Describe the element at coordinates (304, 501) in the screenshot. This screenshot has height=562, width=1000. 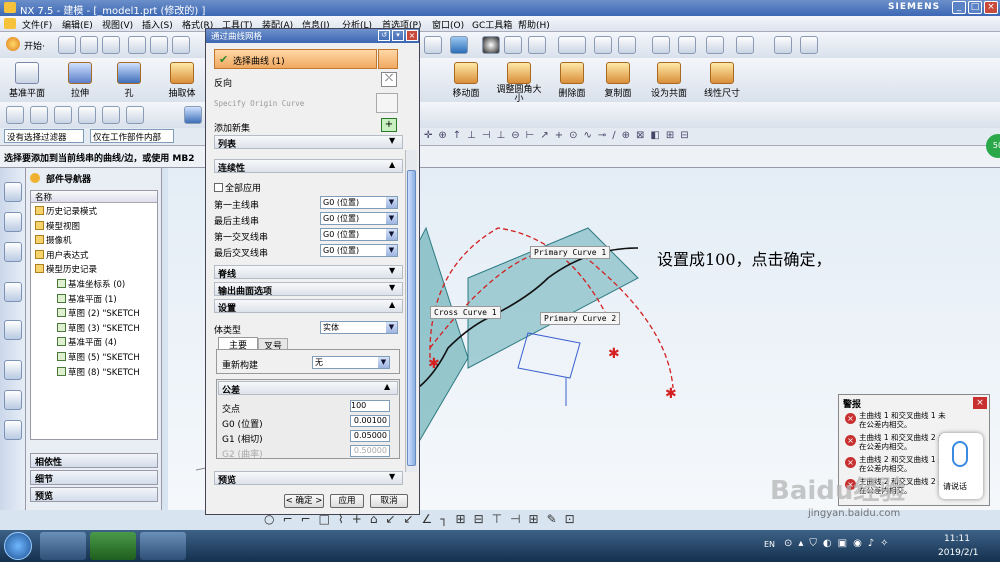
I see `ok-button: < 确定 >` at that location.